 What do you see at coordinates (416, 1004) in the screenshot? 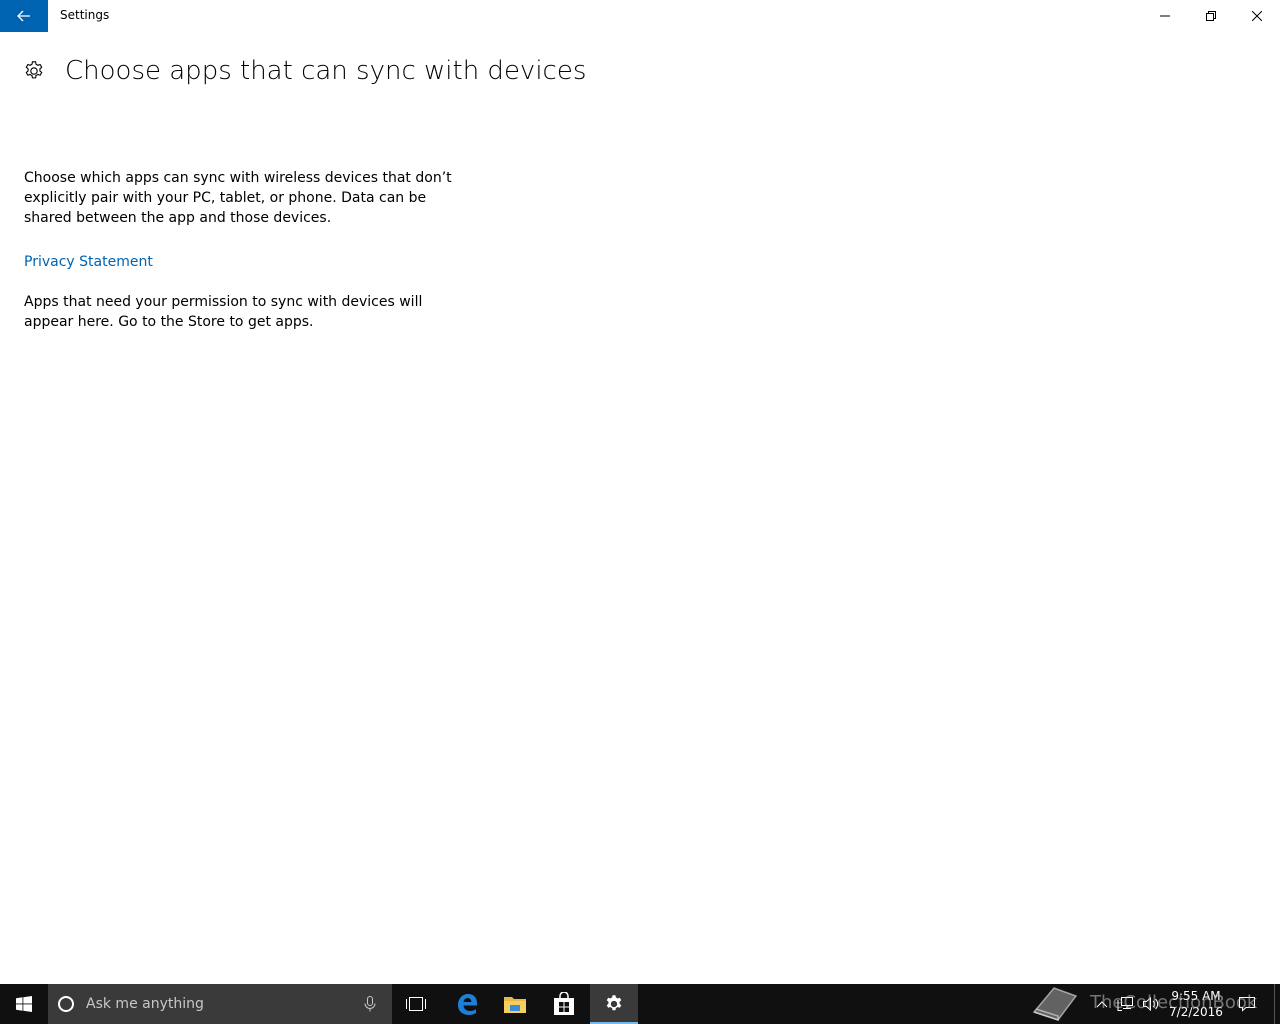
I see `task-view-icon` at bounding box center [416, 1004].